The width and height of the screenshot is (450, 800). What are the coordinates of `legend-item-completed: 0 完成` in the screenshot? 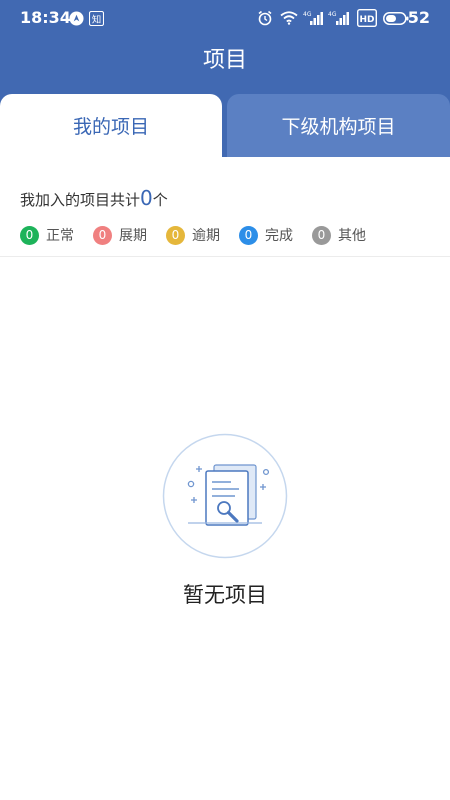 It's located at (266, 235).